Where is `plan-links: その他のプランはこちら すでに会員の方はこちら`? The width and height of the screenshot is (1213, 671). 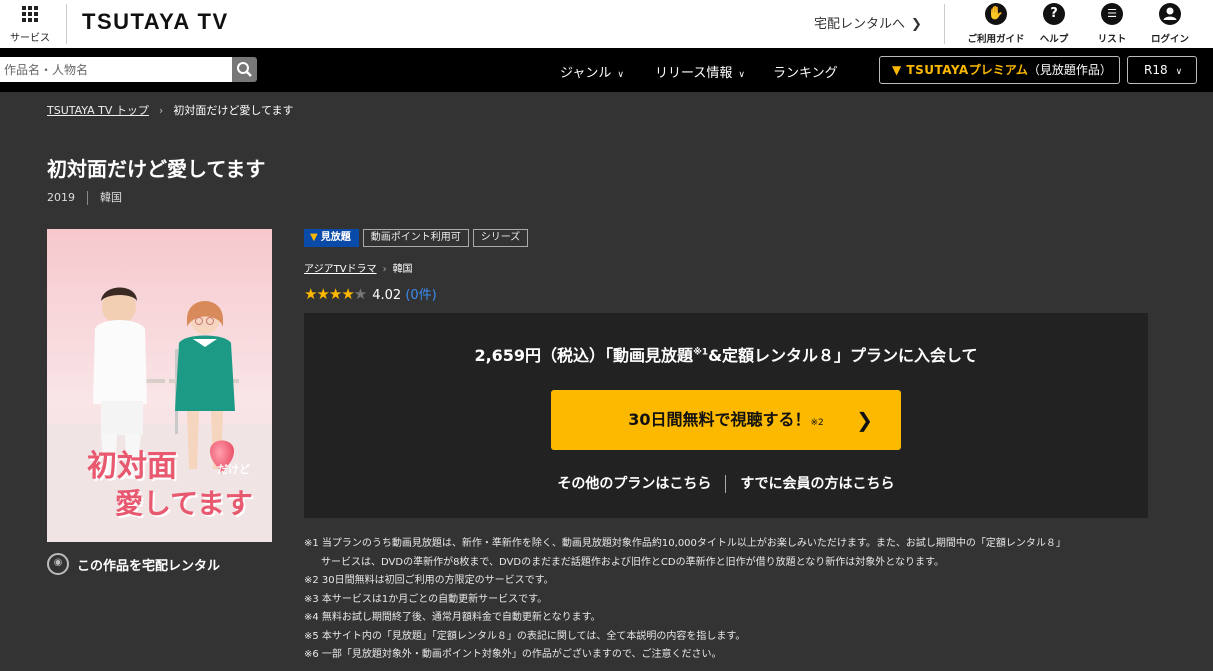
plan-links: その他のプランはこちら すでに会員の方はこちら is located at coordinates (726, 483).